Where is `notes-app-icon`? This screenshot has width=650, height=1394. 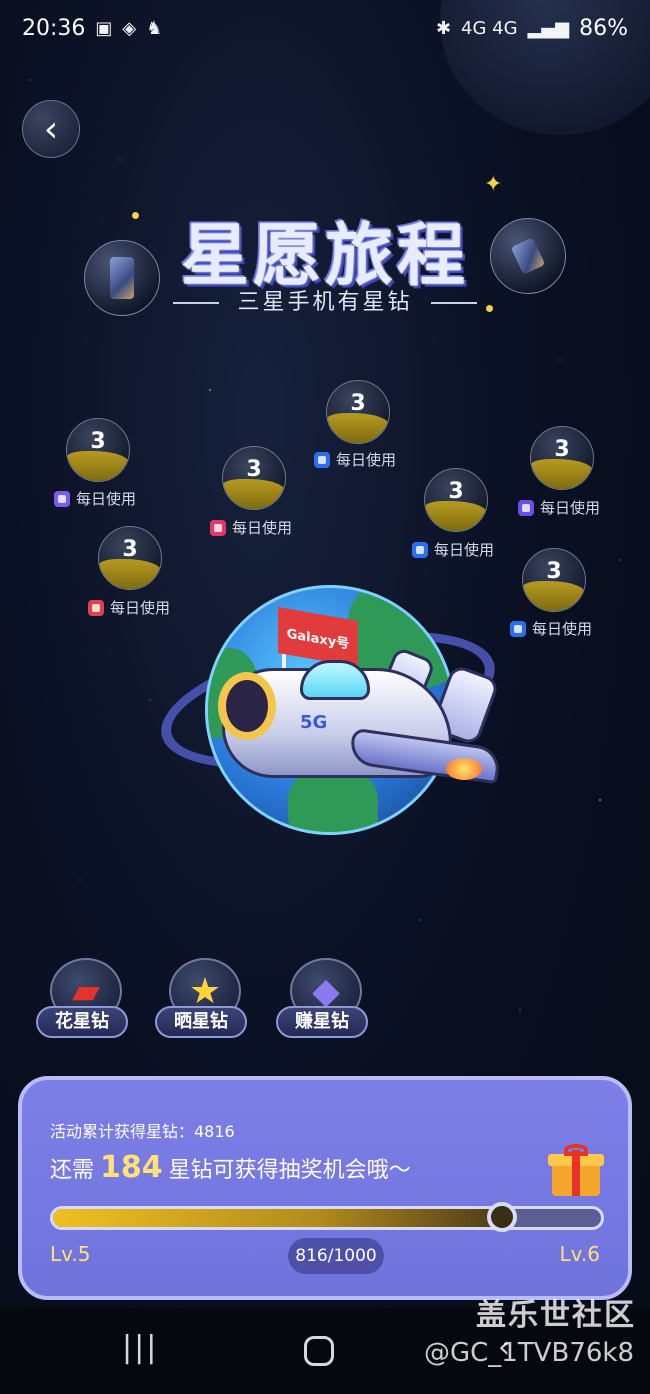 notes-app-icon is located at coordinates (96, 607).